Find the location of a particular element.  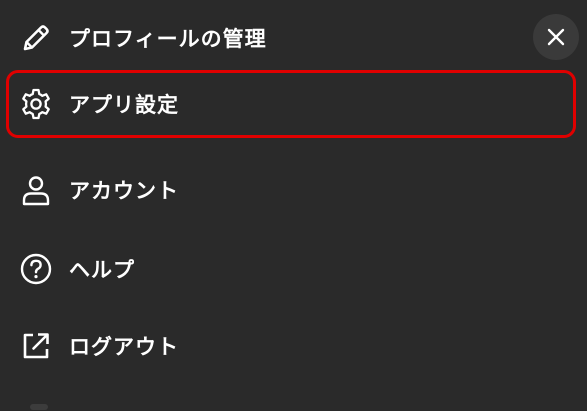

menu-item-label: アカウント is located at coordinates (124, 191).